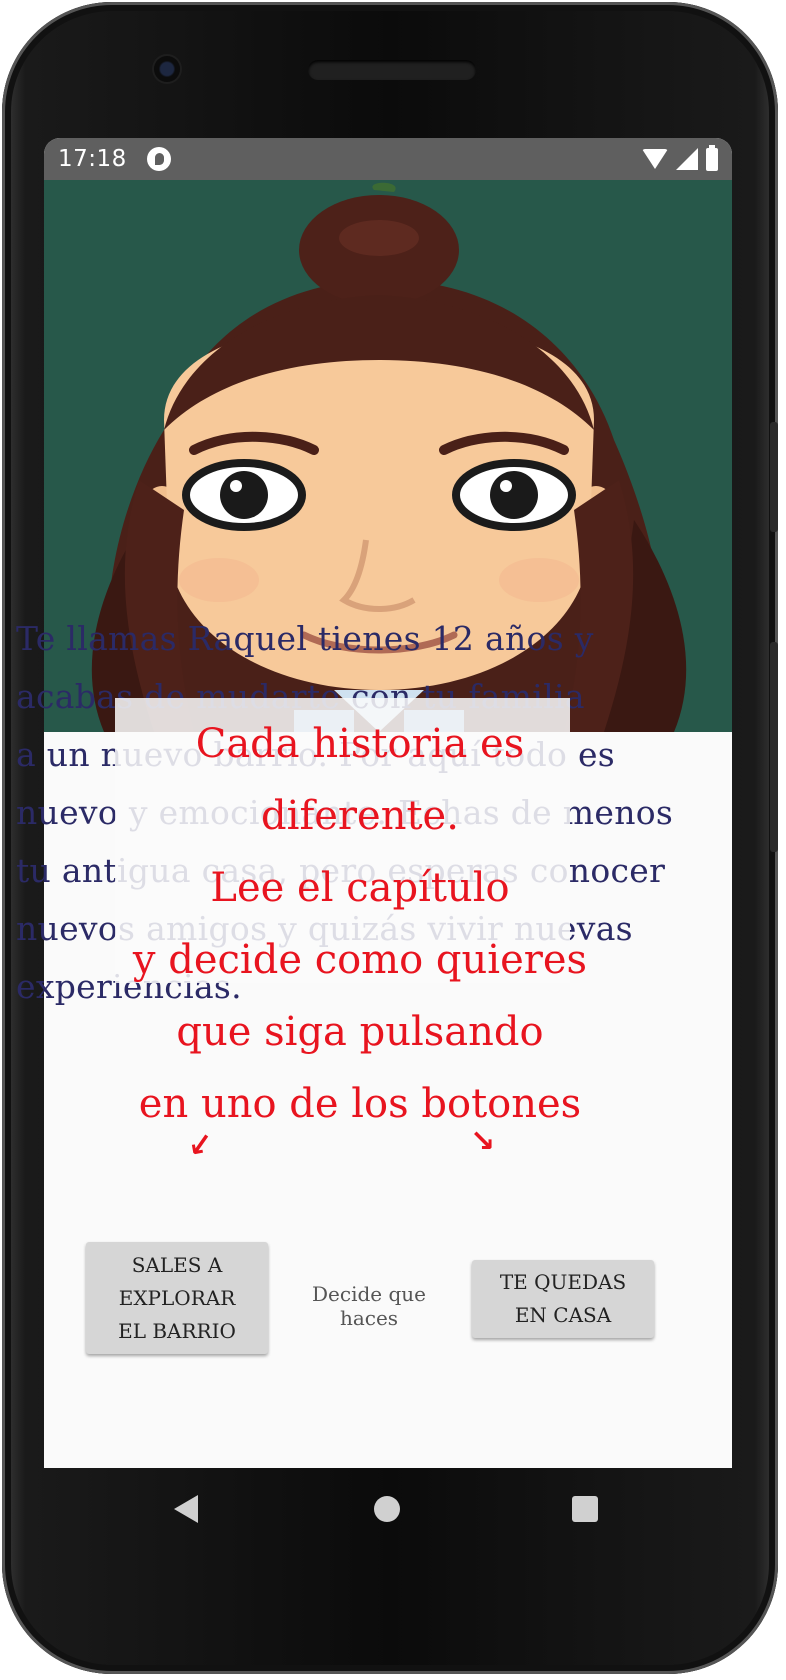 The height and width of the screenshot is (1680, 786). Describe the element at coordinates (774, 477) in the screenshot. I see `volume-button` at that location.